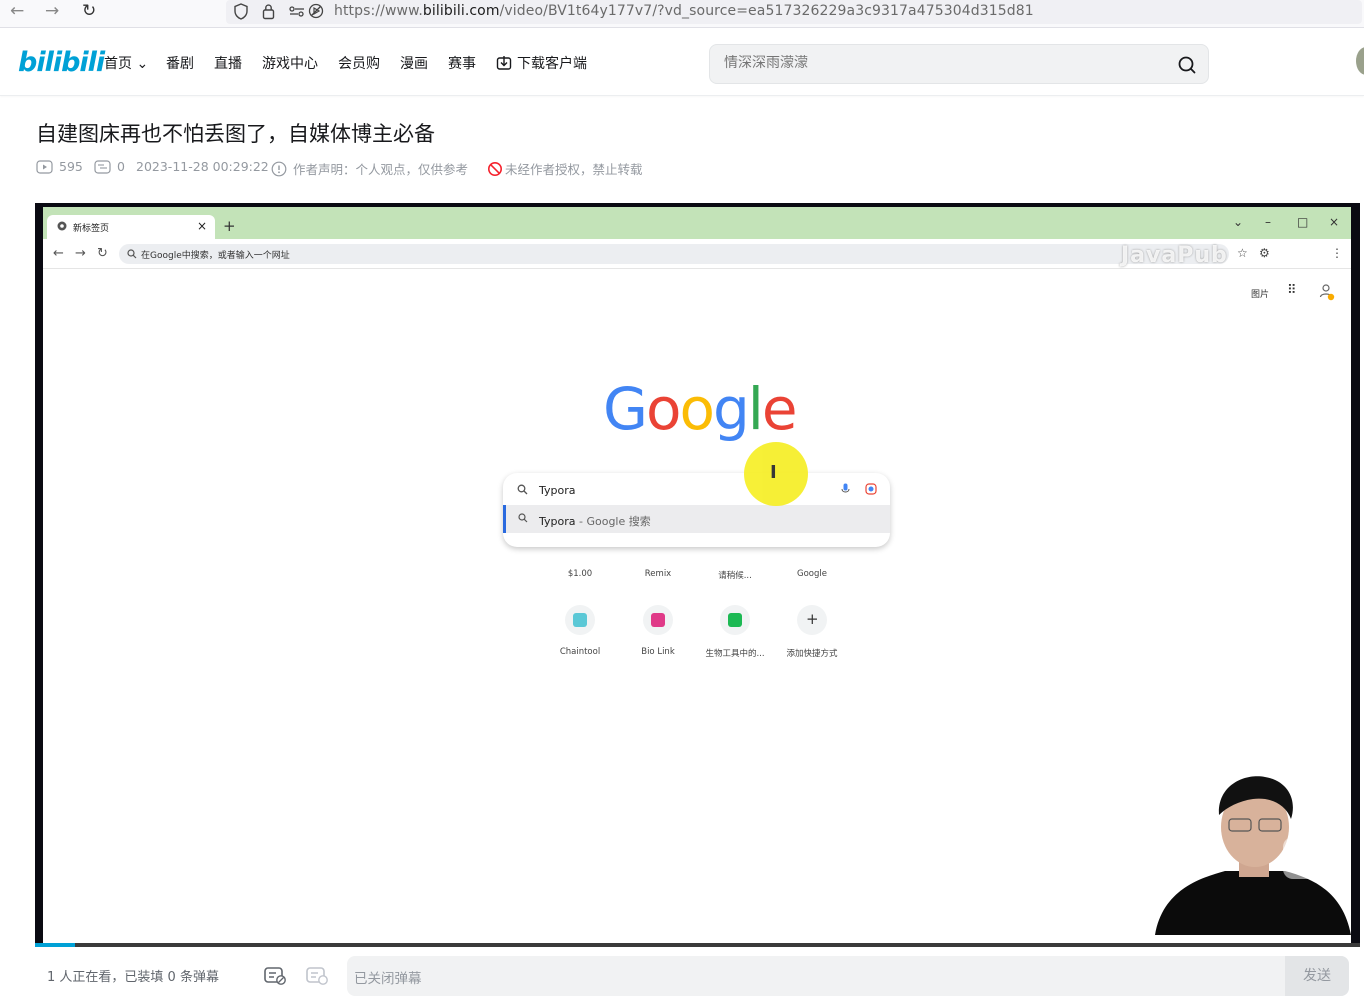  Describe the element at coordinates (462, 63) in the screenshot. I see `nav-esports: 赛事` at that location.